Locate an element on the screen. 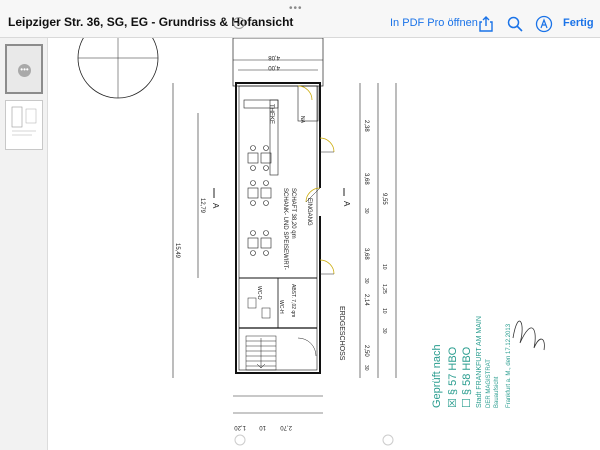 The height and width of the screenshot is (450, 600). wc-h-label: WC-H is located at coordinates (281, 307).